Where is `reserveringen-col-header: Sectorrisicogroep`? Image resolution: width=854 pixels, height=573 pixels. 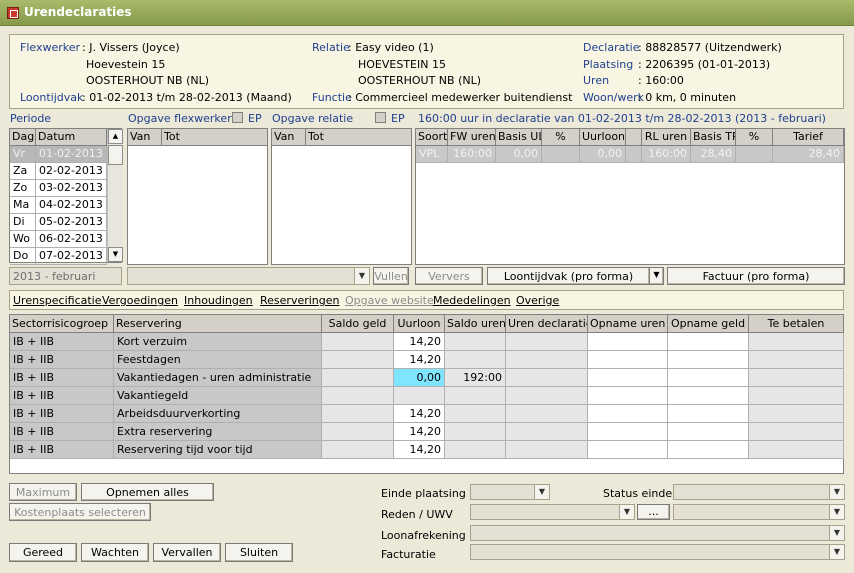 reserveringen-col-header: Sectorrisicogroep is located at coordinates (62, 324).